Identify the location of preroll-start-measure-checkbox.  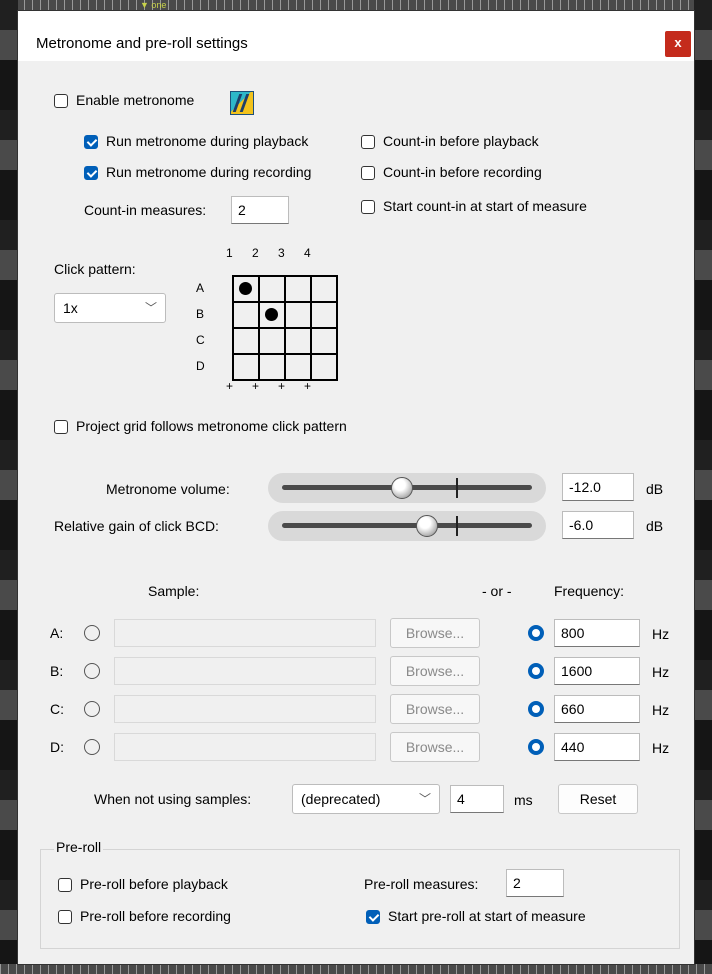
(373, 917).